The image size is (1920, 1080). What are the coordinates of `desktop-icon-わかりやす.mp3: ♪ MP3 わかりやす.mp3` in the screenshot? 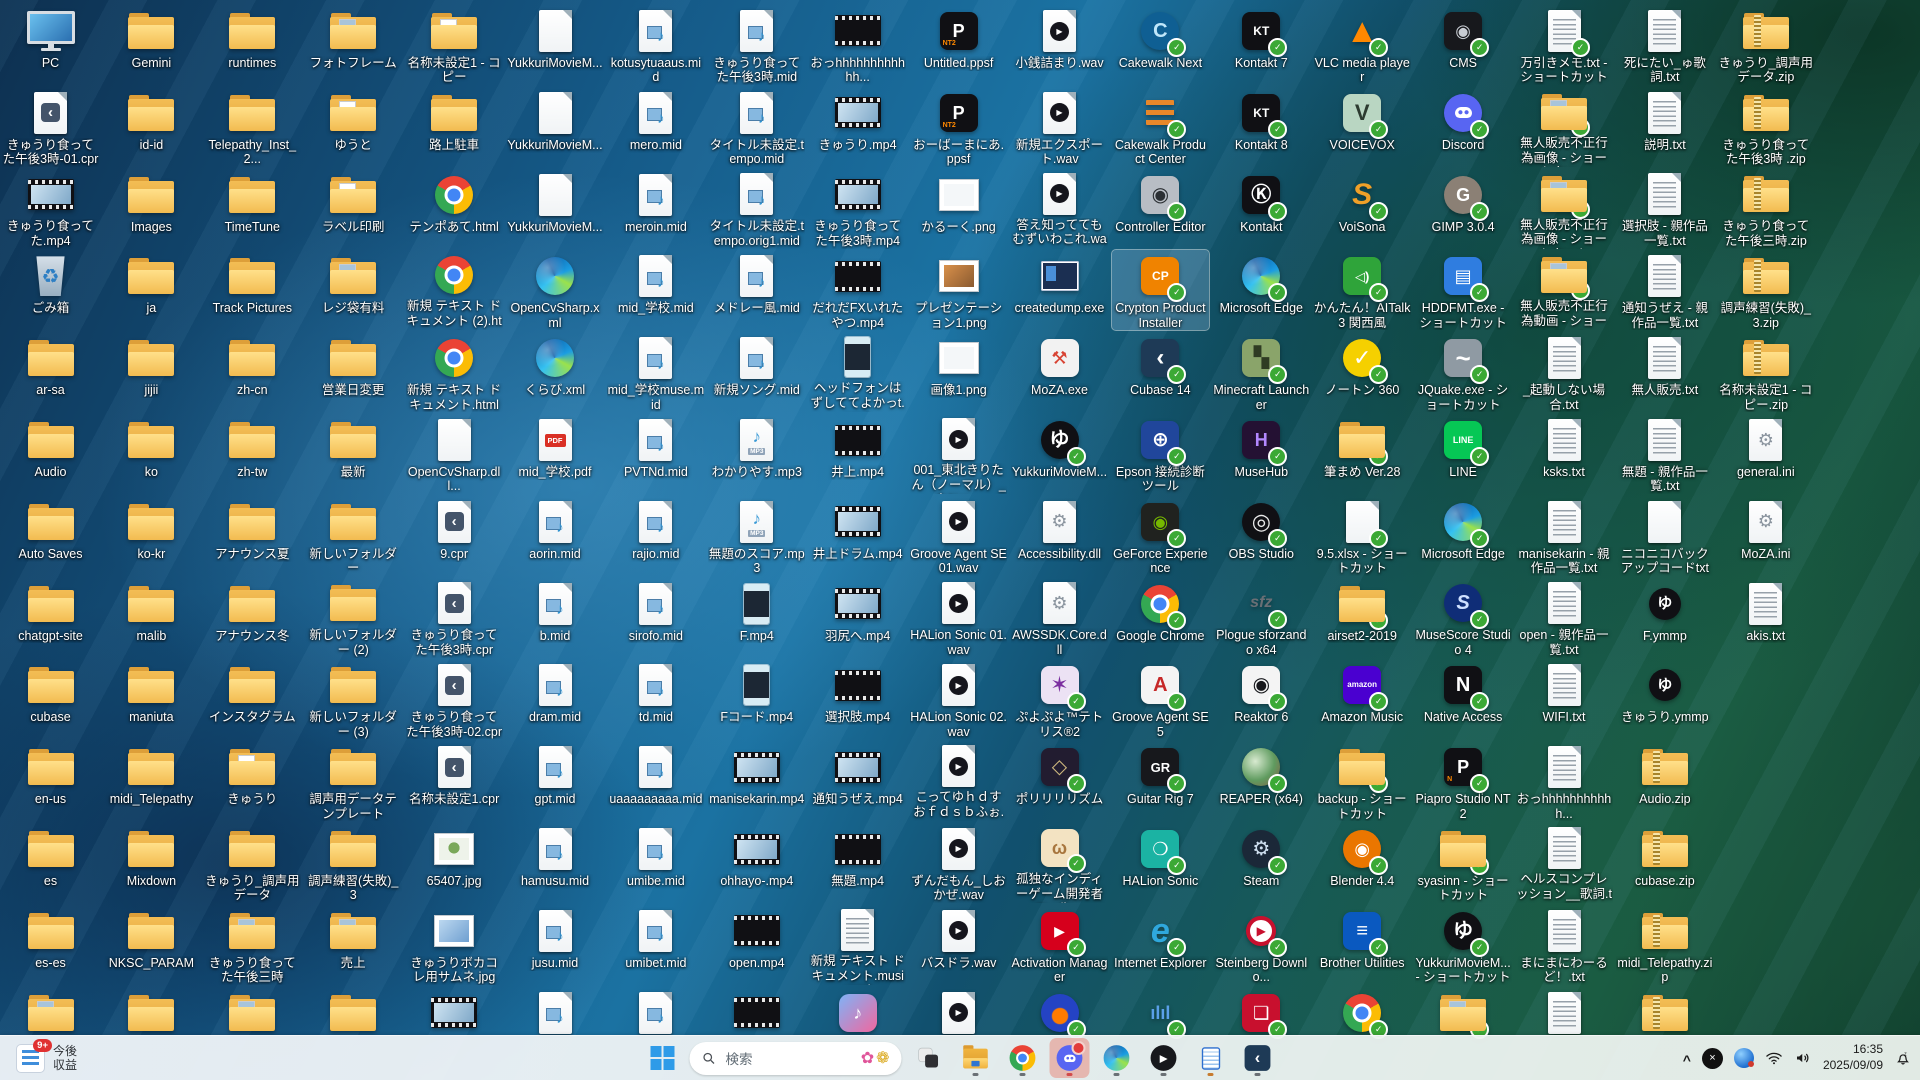 It's located at (756, 454).